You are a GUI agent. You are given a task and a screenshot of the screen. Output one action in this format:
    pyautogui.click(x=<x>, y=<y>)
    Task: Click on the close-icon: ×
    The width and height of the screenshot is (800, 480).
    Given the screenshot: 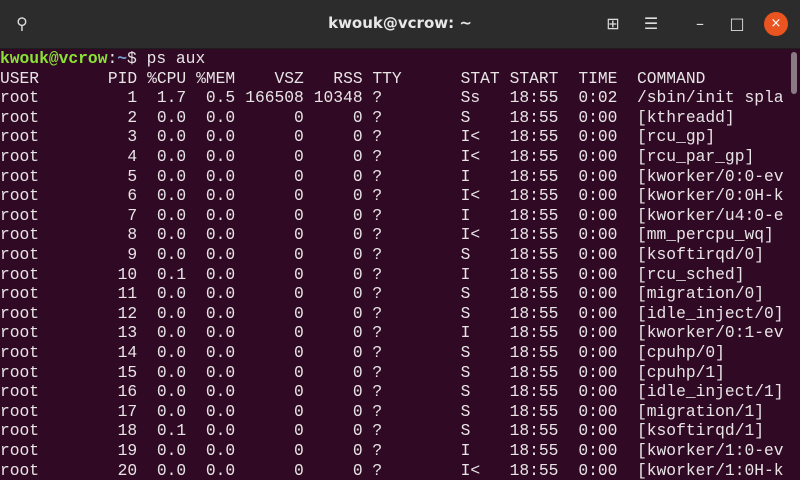 What is the action you would take?
    pyautogui.click(x=776, y=24)
    